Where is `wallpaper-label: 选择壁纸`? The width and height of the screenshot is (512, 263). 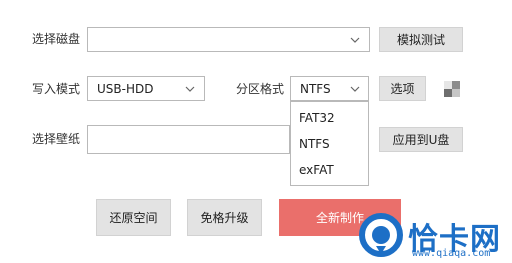 wallpaper-label: 选择壁纸 is located at coordinates (56, 139).